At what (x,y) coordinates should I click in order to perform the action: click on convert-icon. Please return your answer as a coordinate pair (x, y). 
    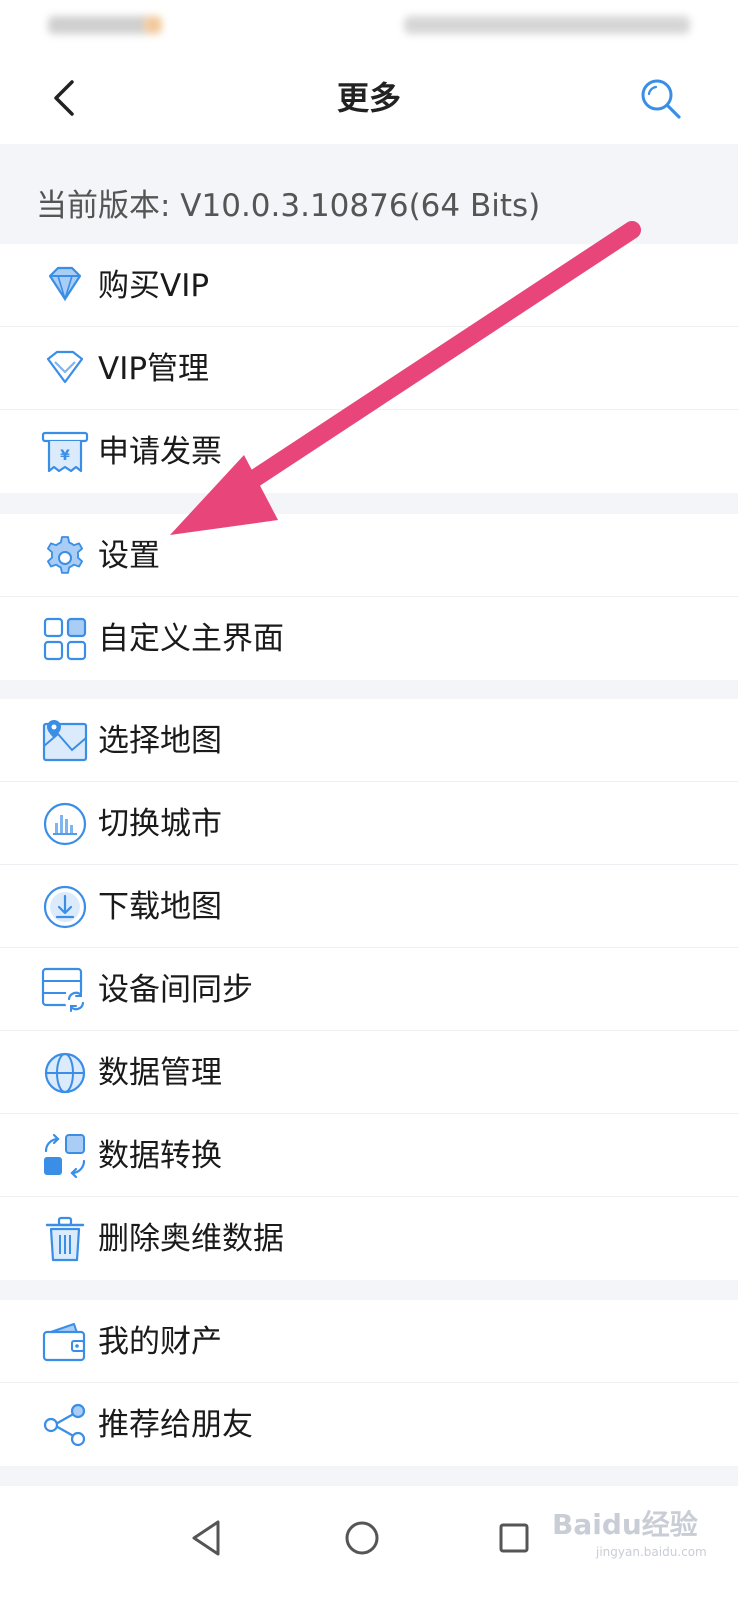
    Looking at the image, I should click on (65, 1156).